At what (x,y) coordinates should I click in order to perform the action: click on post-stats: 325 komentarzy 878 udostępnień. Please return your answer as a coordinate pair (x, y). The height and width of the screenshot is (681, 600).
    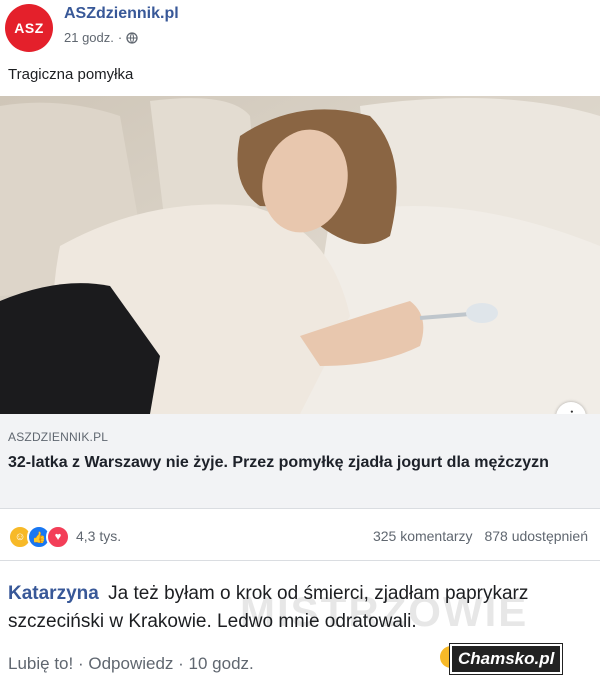
    Looking at the image, I should click on (476, 536).